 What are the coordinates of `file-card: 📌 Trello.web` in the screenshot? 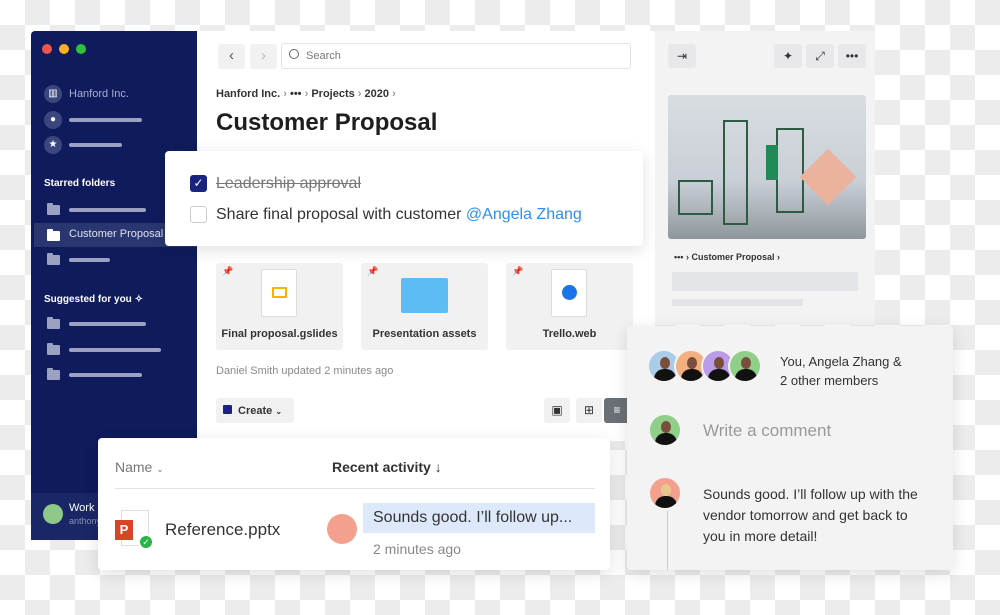 It's located at (569, 306).